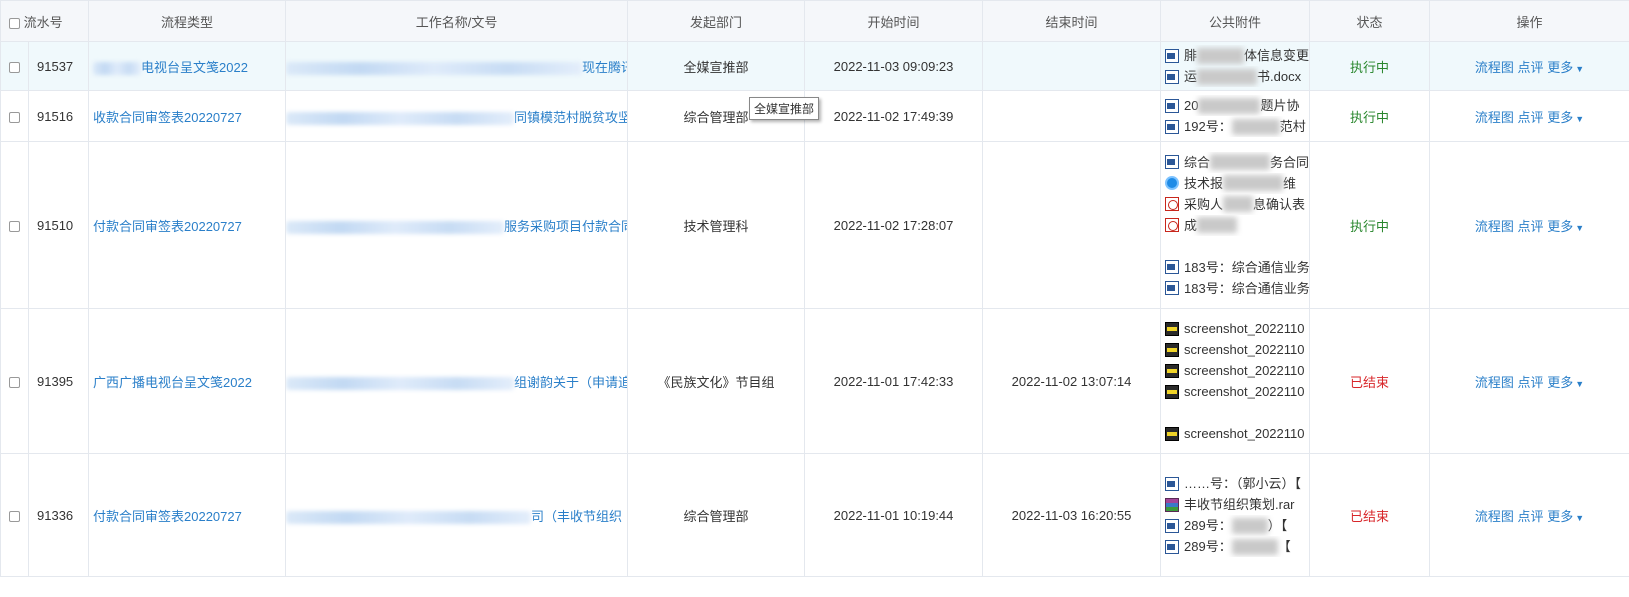 The width and height of the screenshot is (1629, 597). What do you see at coordinates (1529, 21) in the screenshot?
I see `header-ops: 操作` at bounding box center [1529, 21].